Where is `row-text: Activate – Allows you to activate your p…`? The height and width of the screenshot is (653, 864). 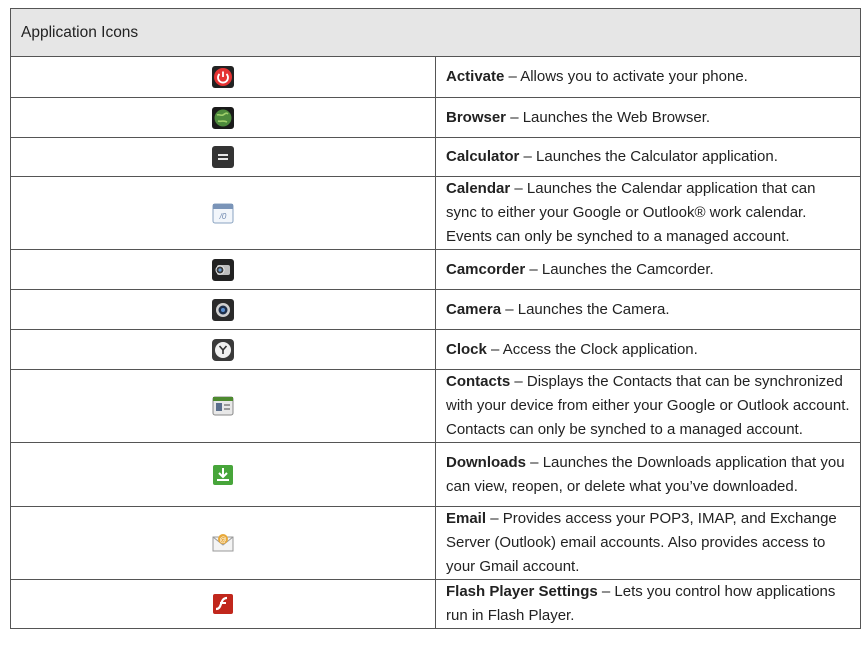 row-text: Activate – Allows you to activate your p… is located at coordinates (648, 77).